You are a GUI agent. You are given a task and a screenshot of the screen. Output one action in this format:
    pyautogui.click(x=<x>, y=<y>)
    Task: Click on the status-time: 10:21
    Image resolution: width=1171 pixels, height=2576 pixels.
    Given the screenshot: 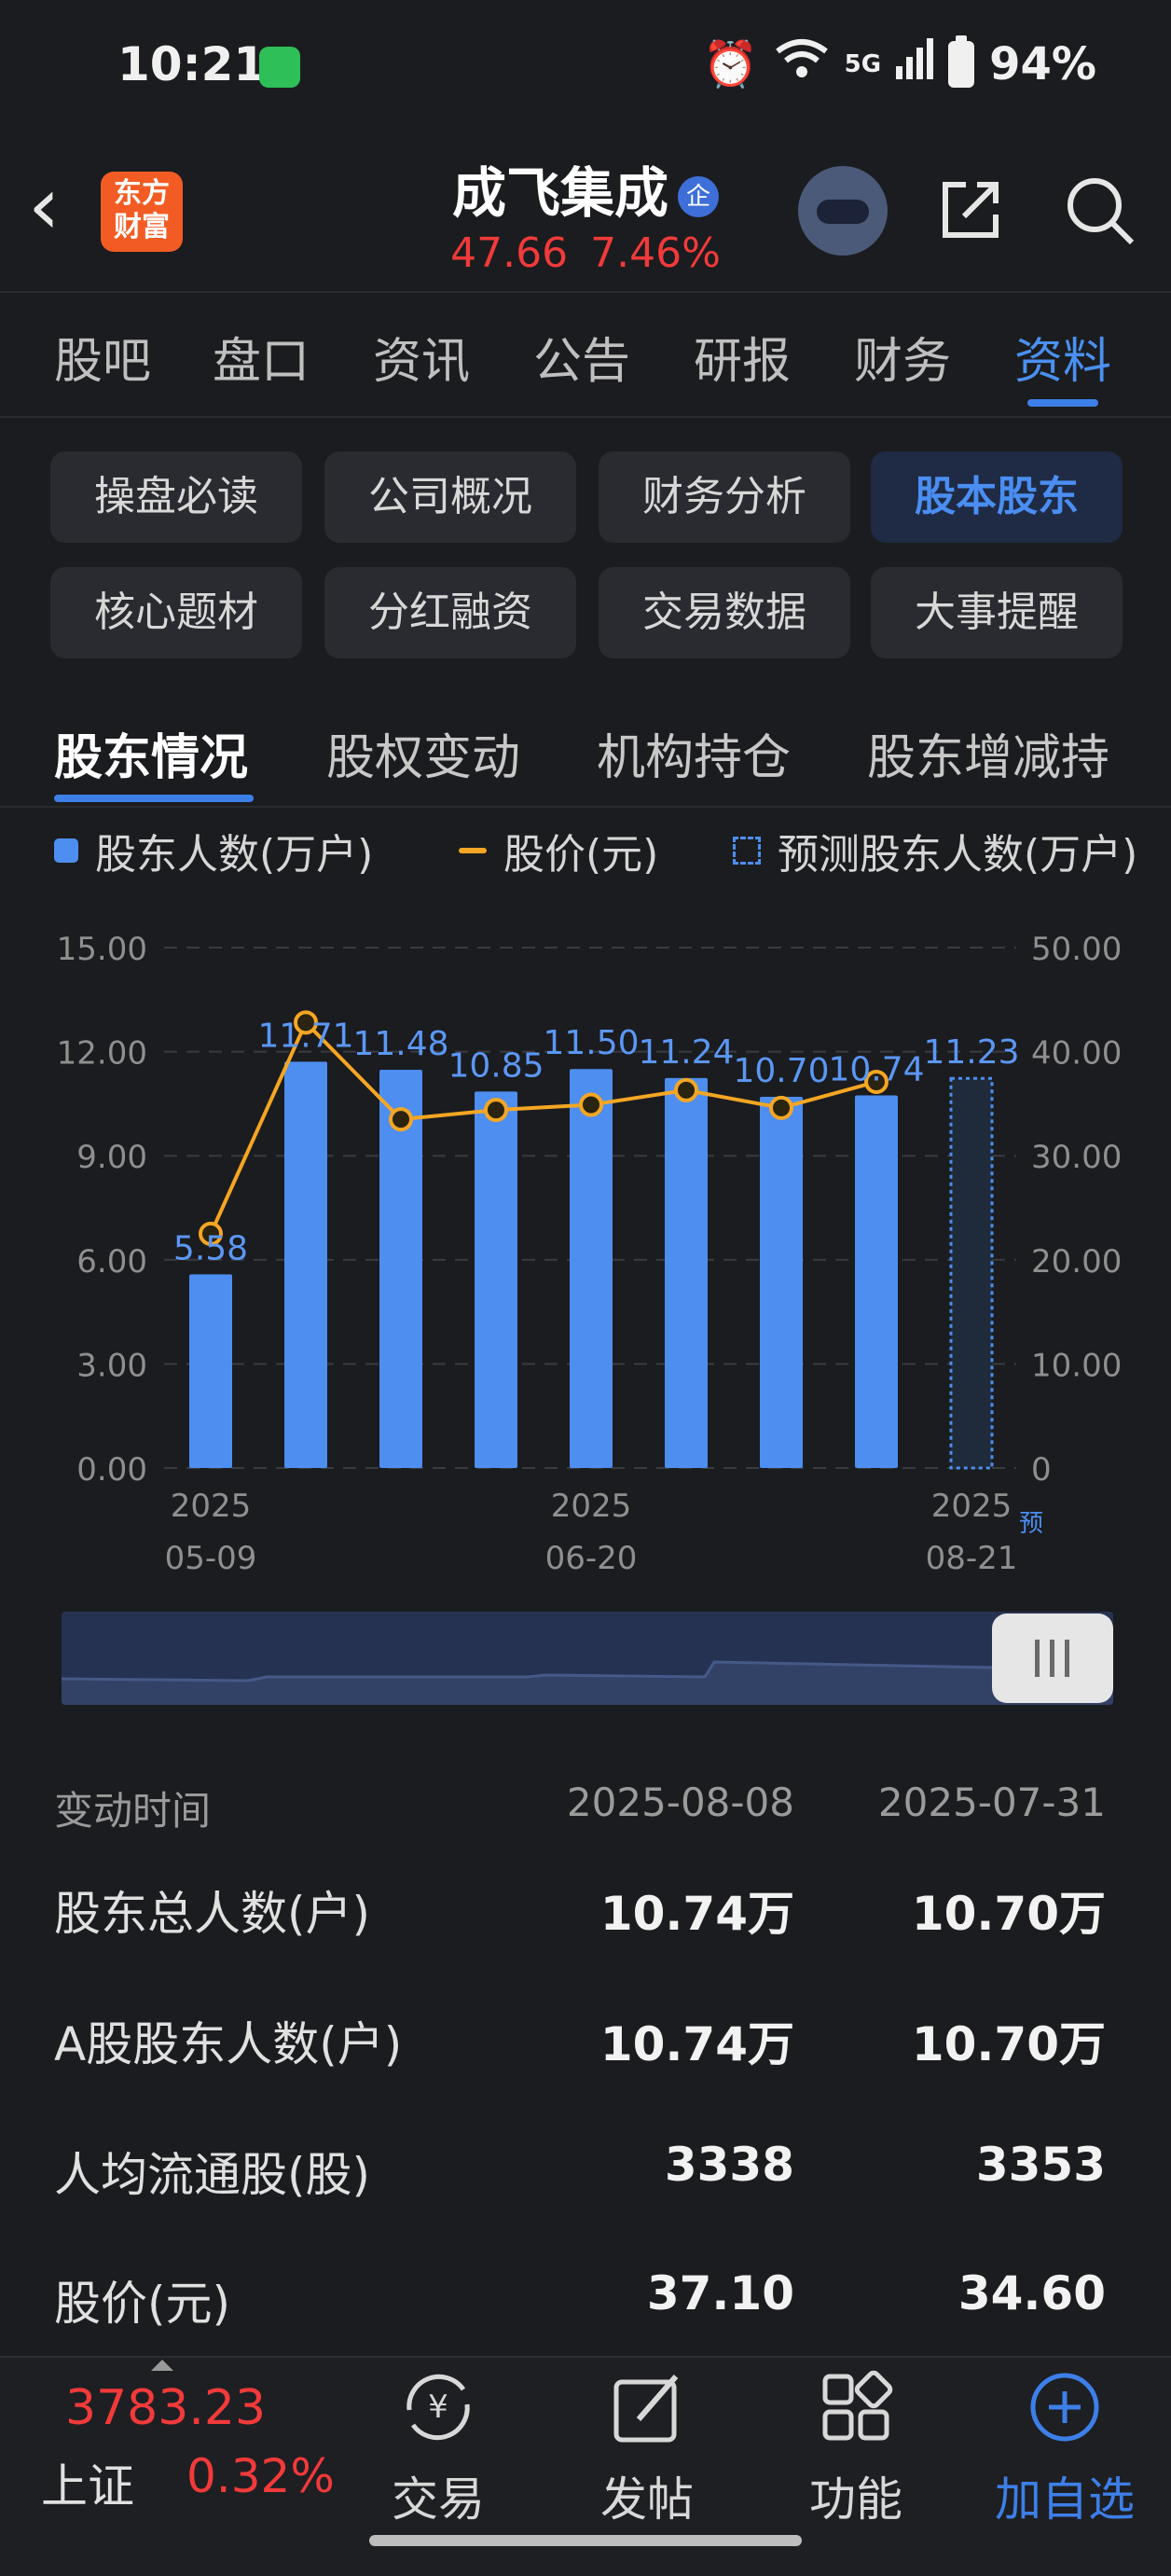 What is the action you would take?
    pyautogui.click(x=192, y=64)
    